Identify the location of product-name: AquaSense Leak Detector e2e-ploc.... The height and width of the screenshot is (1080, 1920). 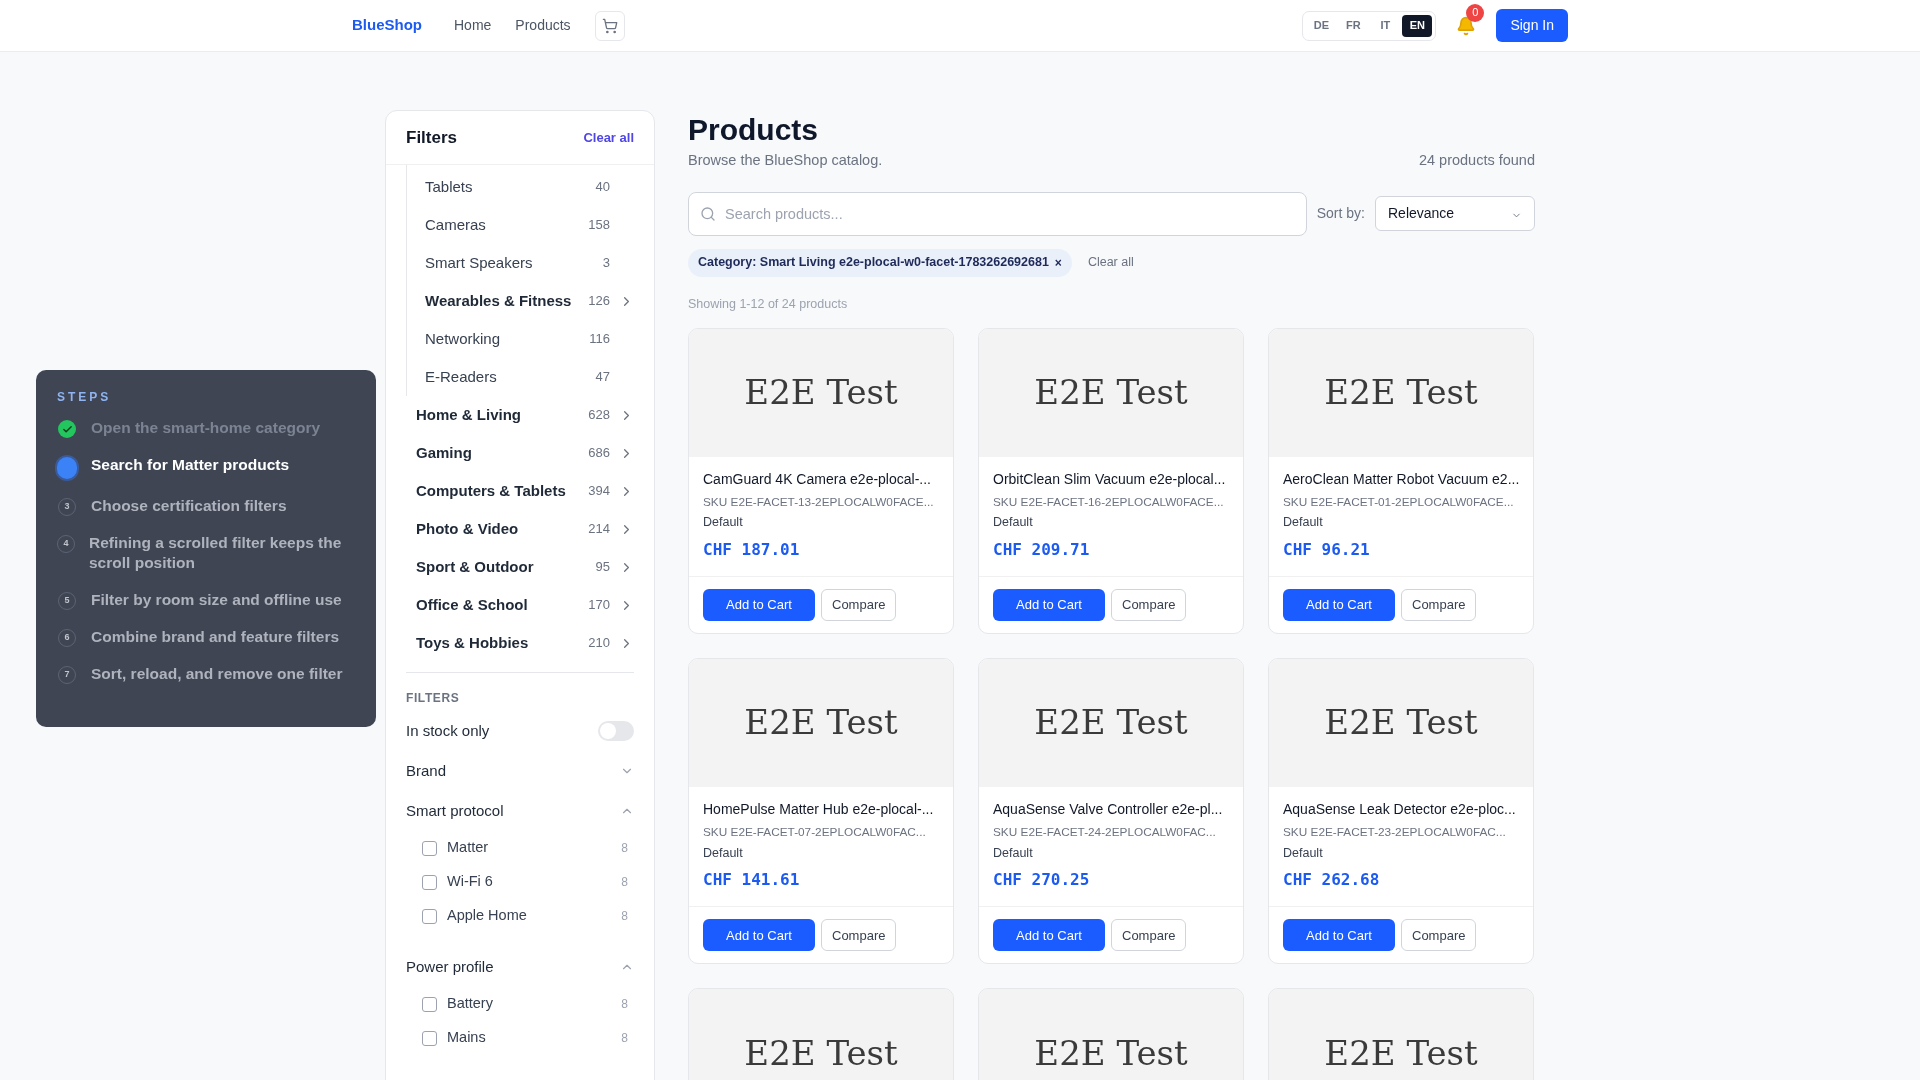
(1401, 809).